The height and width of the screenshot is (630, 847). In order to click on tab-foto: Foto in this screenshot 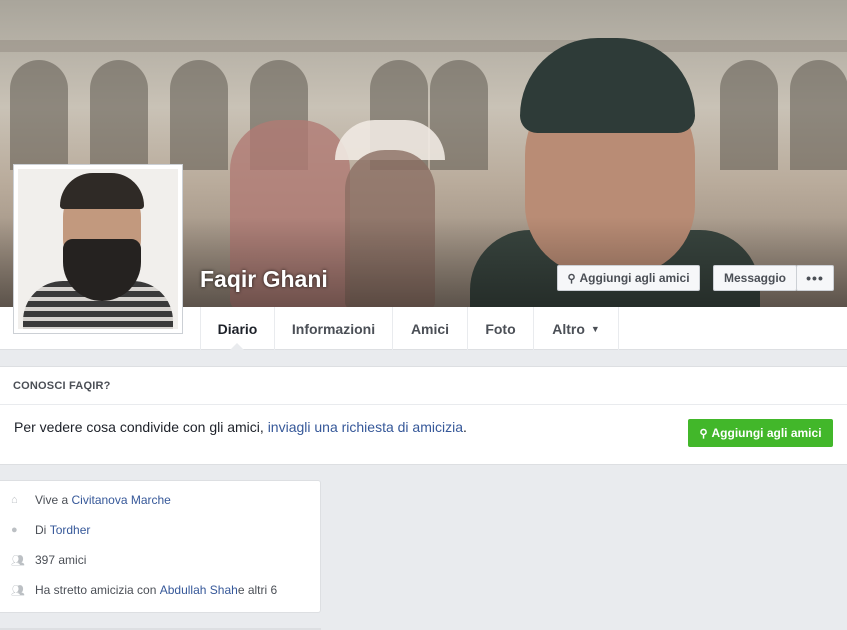, I will do `click(501, 328)`.